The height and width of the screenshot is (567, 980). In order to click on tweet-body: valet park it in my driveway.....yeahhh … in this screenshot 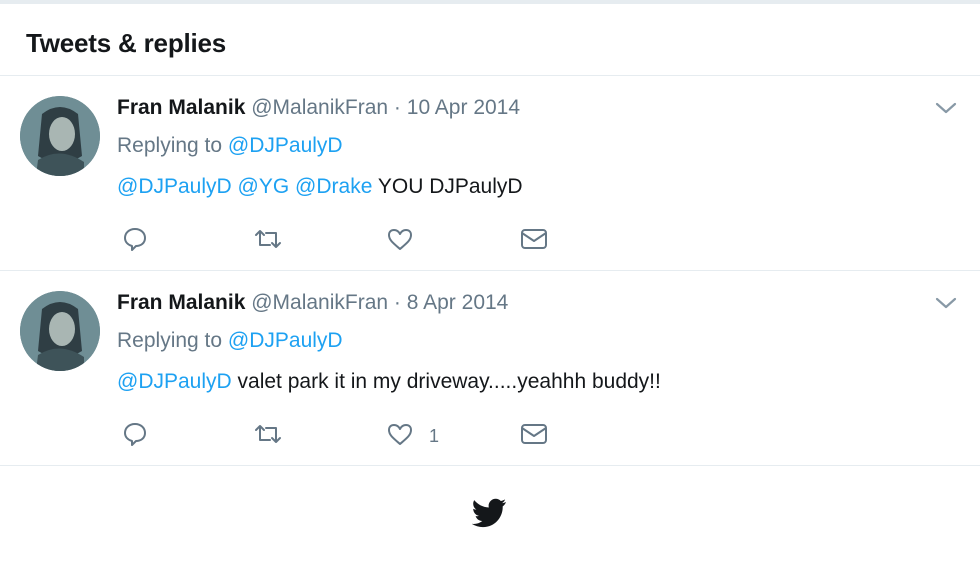, I will do `click(449, 381)`.